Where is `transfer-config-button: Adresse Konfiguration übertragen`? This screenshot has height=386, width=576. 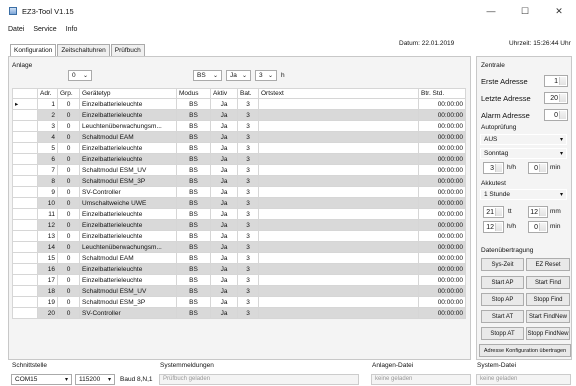 transfer-config-button: Adresse Konfiguration übertragen is located at coordinates (525, 350).